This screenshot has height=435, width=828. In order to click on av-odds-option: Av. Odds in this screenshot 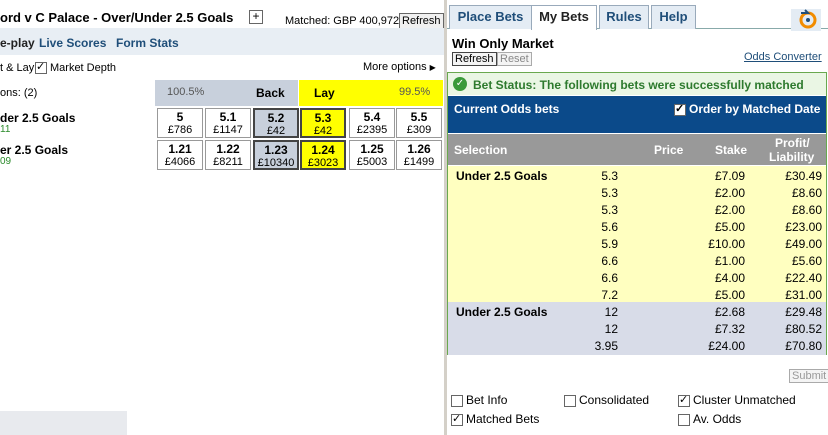, I will do `click(709, 419)`.